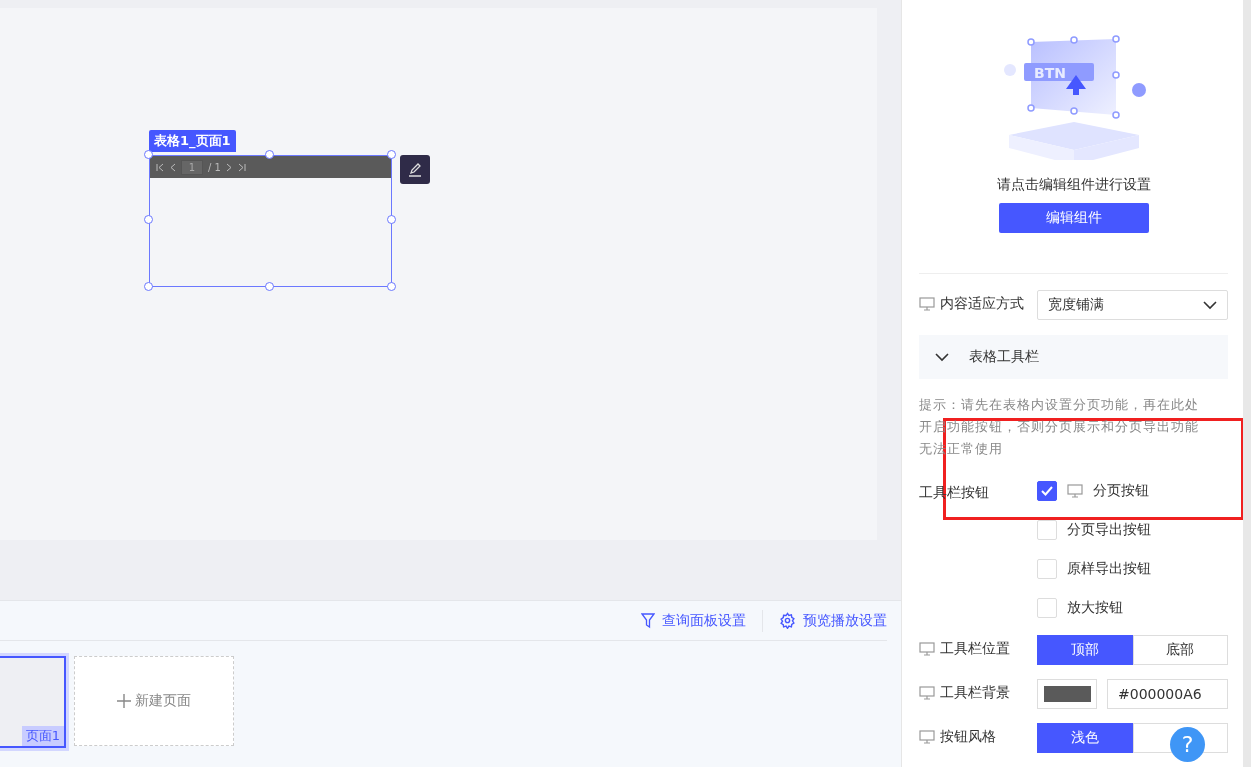 The width and height of the screenshot is (1251, 767). Describe the element at coordinates (192, 141) in the screenshot. I see `component-tag: 表格1_页面1` at that location.